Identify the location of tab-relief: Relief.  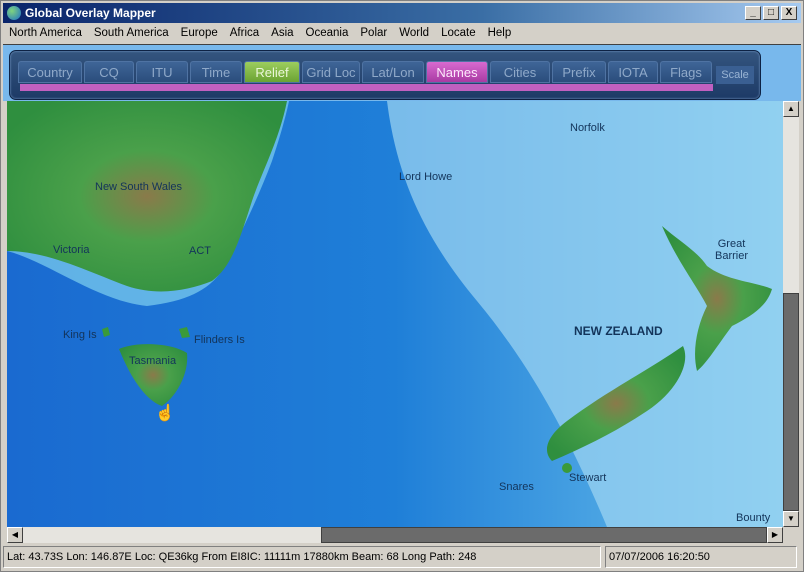
(272, 72).